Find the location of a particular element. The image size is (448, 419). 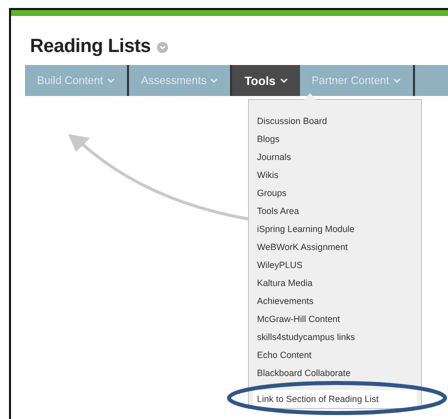

dropdown-item: WileyPLUS is located at coordinates (335, 265).